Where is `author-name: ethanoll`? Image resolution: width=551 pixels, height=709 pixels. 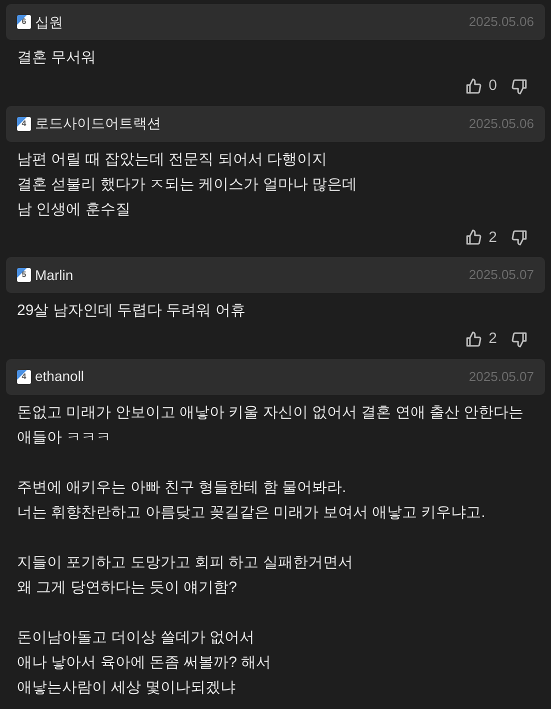
author-name: ethanoll is located at coordinates (59, 376).